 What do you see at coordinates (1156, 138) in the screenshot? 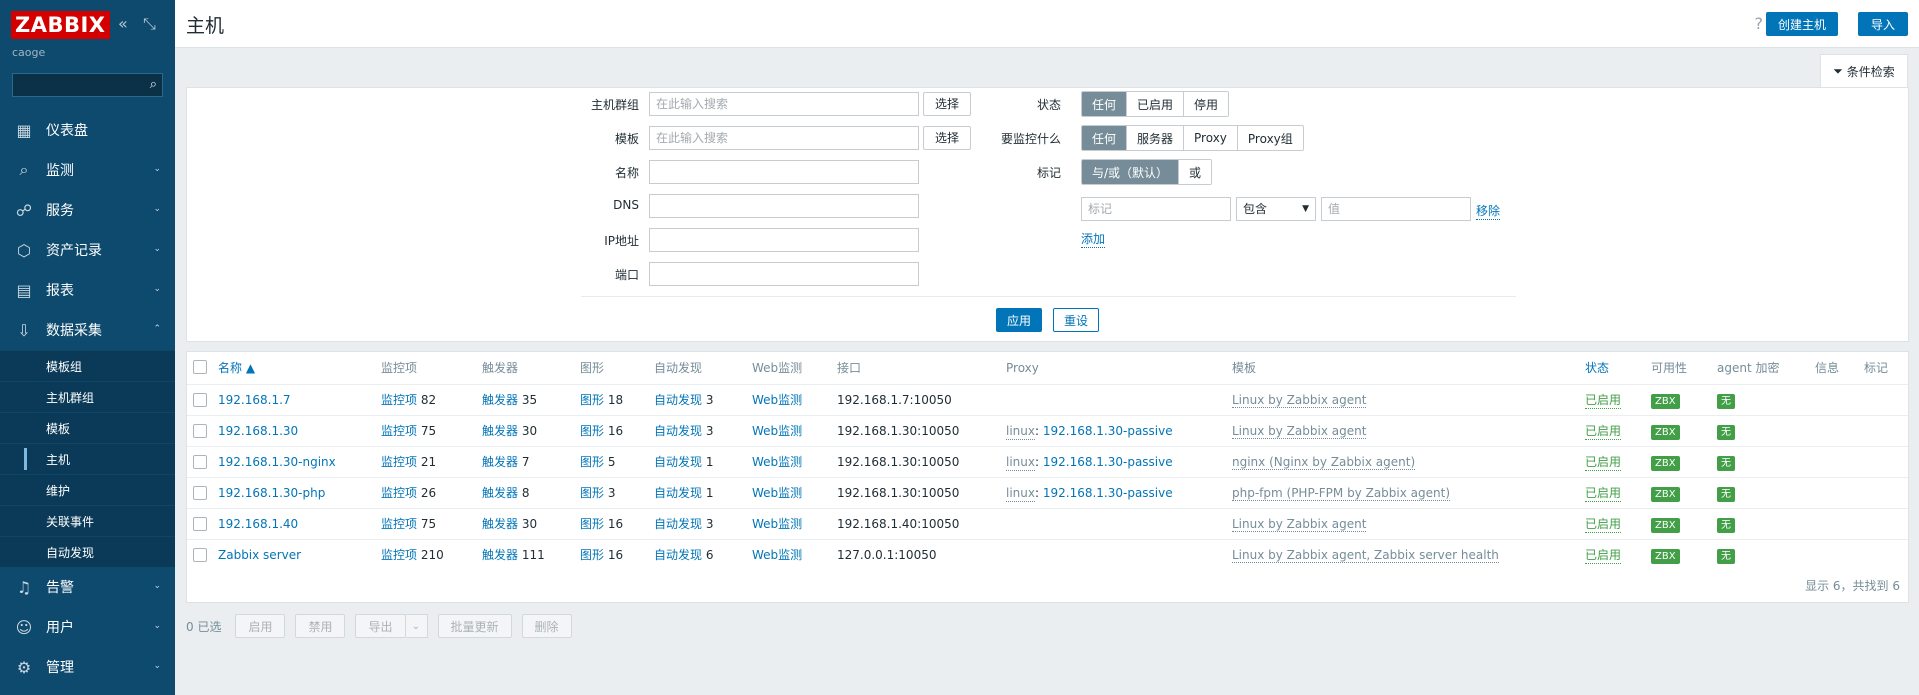
I see `monitored-server: 服务器` at bounding box center [1156, 138].